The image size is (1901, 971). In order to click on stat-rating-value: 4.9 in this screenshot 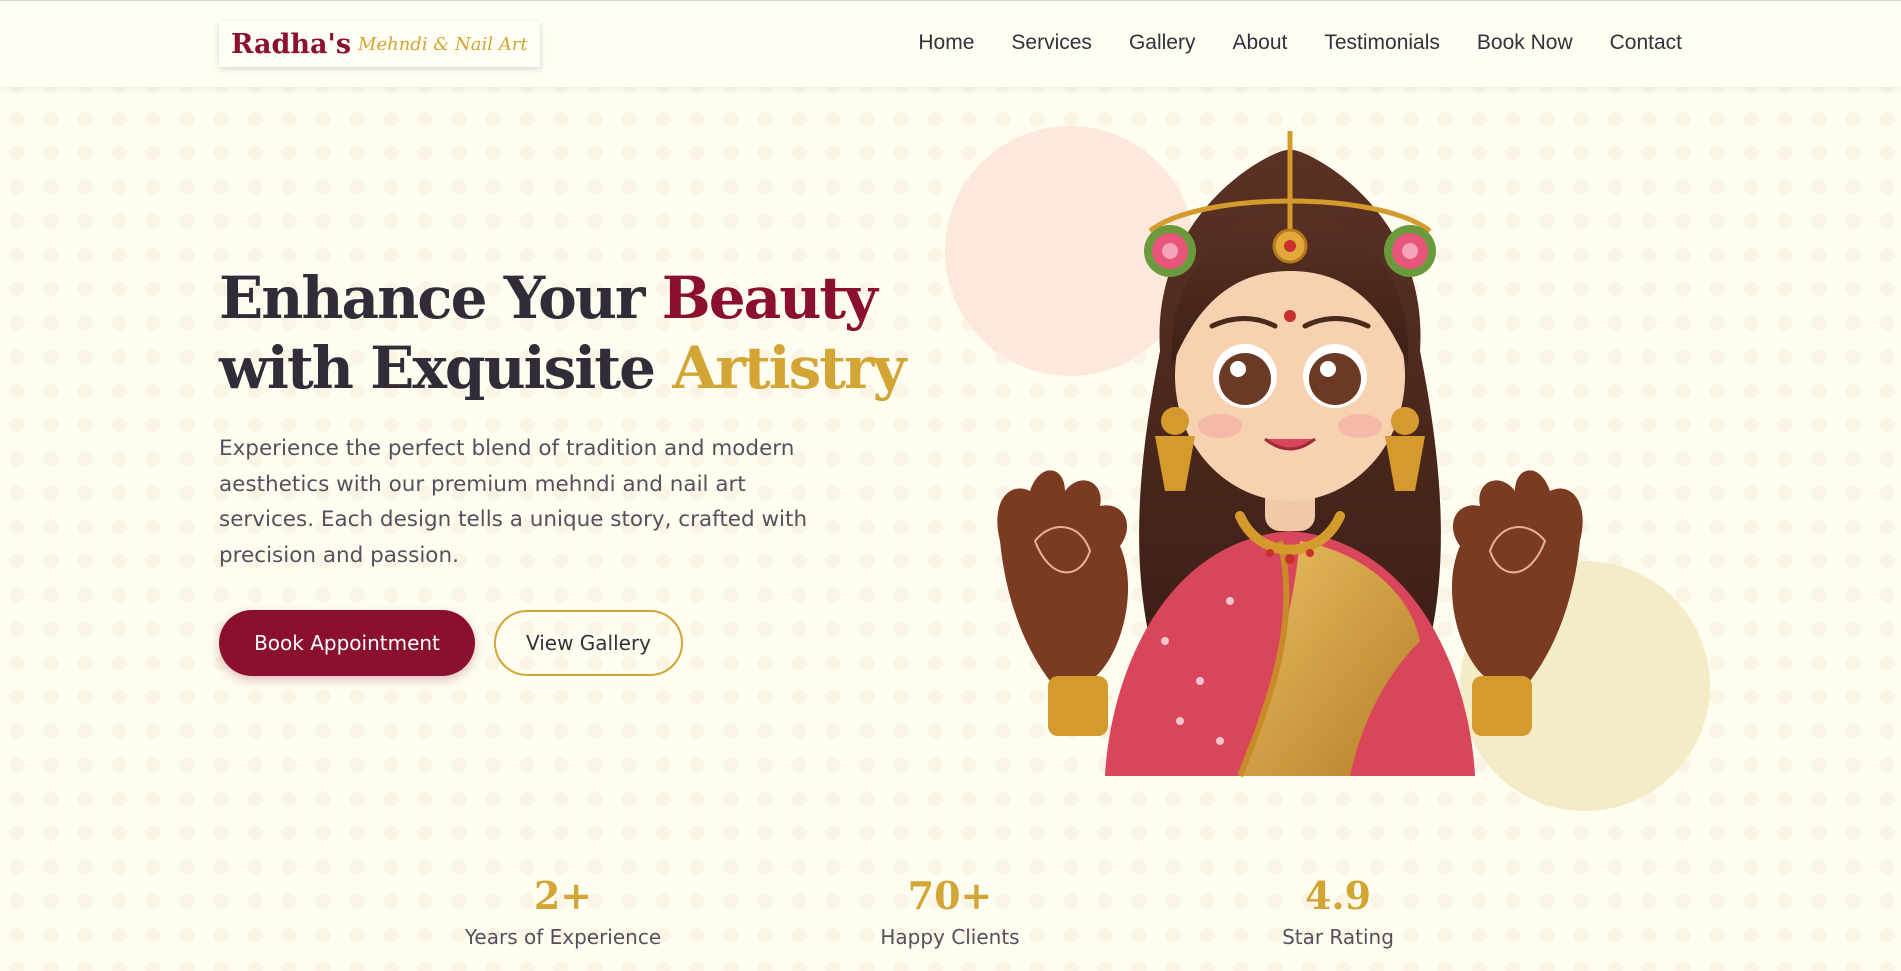, I will do `click(1338, 895)`.